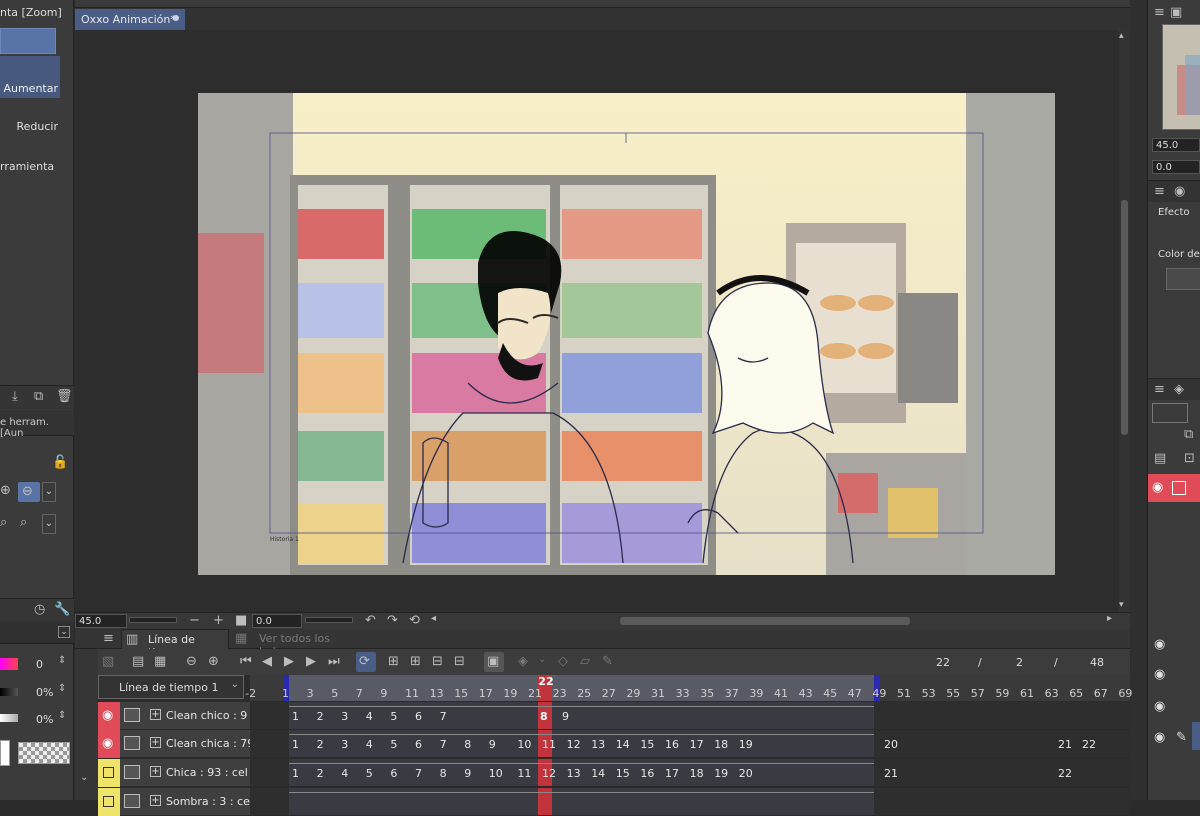 The image size is (1200, 816). I want to click on scroll-up-icon: ▴, so click(1121, 36).